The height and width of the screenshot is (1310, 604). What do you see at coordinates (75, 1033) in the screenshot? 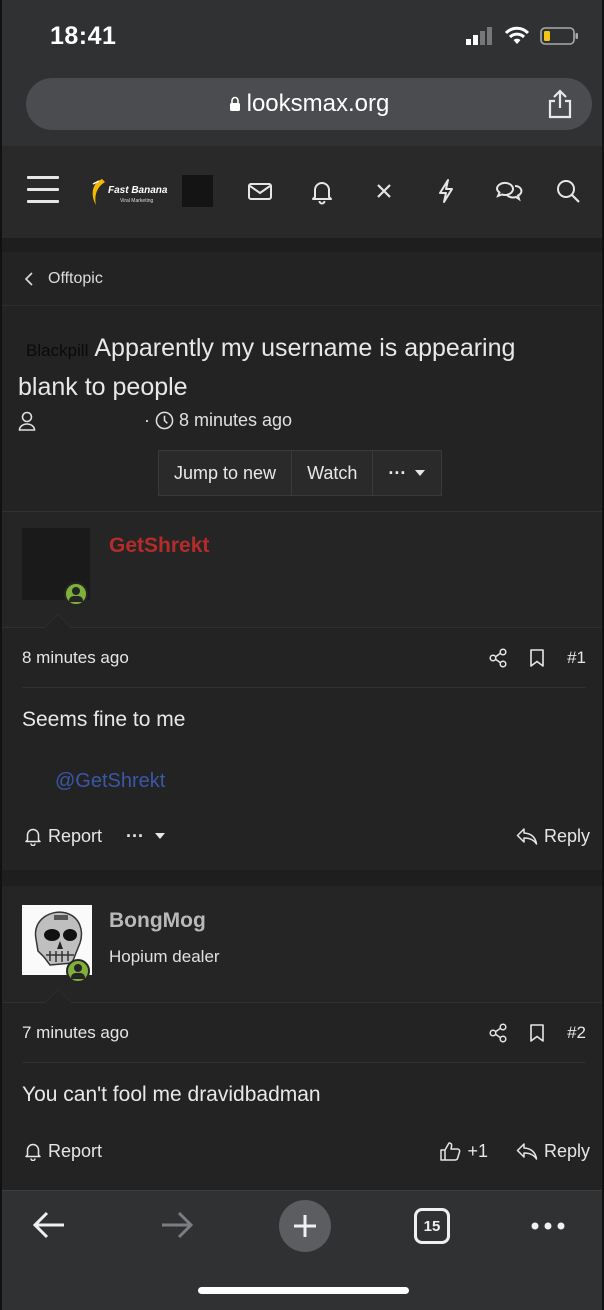
I see `post-date: 7 minutes ago` at bounding box center [75, 1033].